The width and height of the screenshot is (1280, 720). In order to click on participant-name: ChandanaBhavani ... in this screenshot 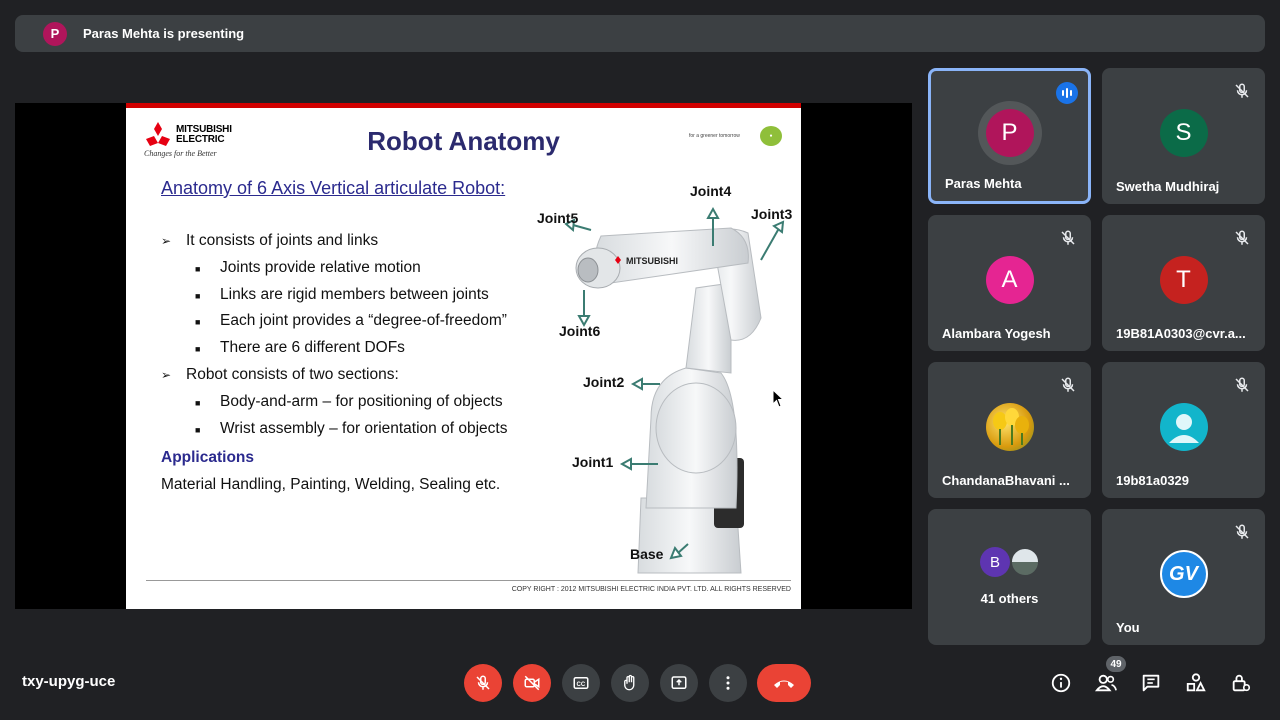, I will do `click(1006, 480)`.